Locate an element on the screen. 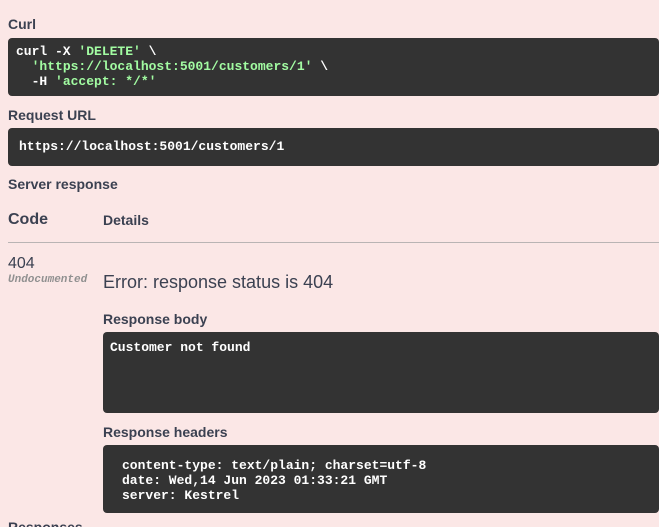 This screenshot has width=659, height=527. request-url-value: https://localhost:5001/customers/1 is located at coordinates (152, 146).